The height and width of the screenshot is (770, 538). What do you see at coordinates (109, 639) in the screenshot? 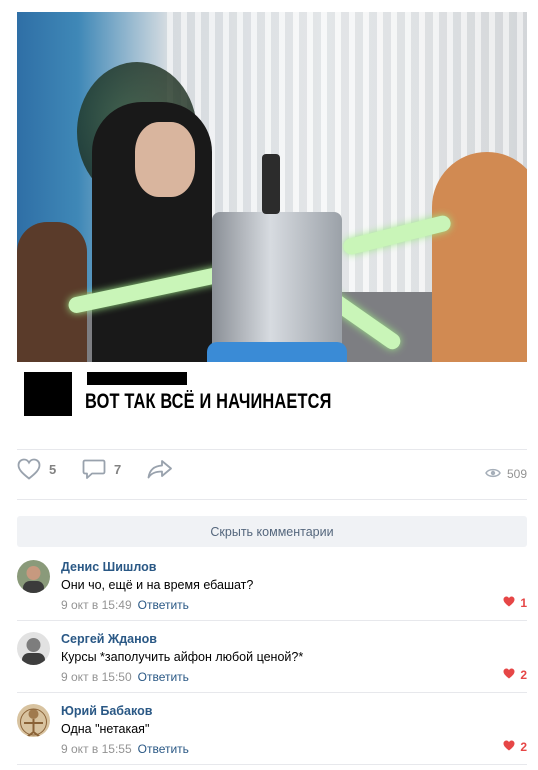
I see `comment-author: Сергей Жданов` at bounding box center [109, 639].